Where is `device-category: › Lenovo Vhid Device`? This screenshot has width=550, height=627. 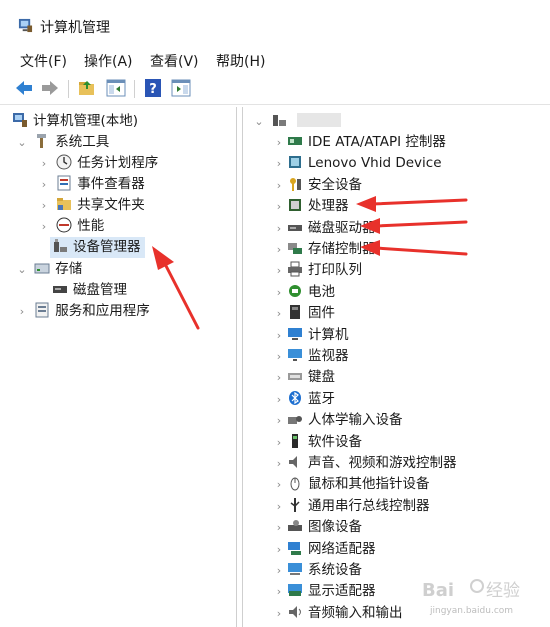 device-category: › Lenovo Vhid Device is located at coordinates (357, 163).